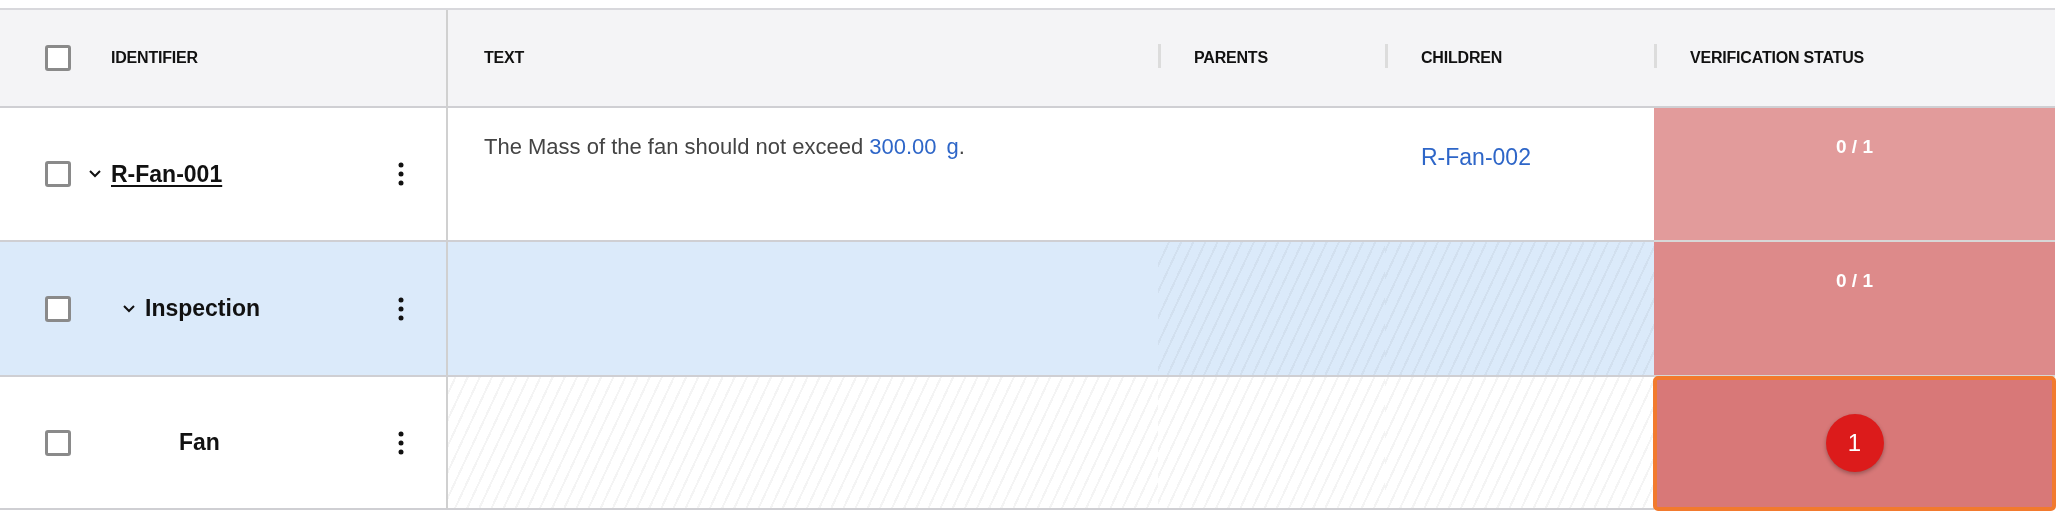 The image size is (2063, 513). Describe the element at coordinates (154, 58) in the screenshot. I see `column-header: IDENTIFIER` at that location.